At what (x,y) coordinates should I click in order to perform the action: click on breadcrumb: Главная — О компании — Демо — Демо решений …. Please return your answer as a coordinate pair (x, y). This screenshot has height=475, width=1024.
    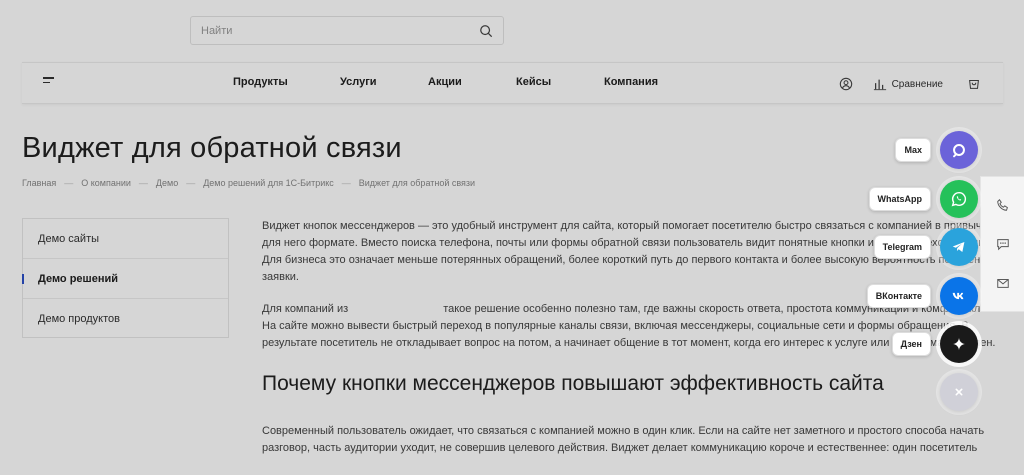
    Looking at the image, I should click on (249, 183).